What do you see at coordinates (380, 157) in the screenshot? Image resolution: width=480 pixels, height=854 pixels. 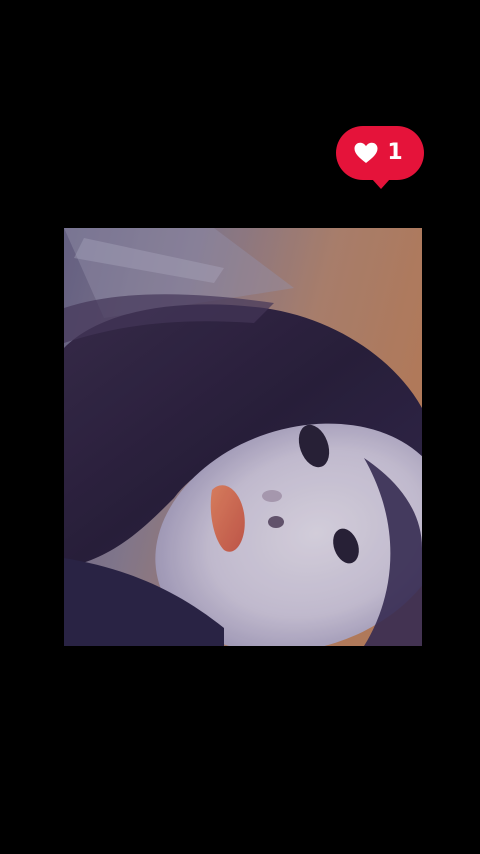 I see `like-notification-bubble: 1` at bounding box center [380, 157].